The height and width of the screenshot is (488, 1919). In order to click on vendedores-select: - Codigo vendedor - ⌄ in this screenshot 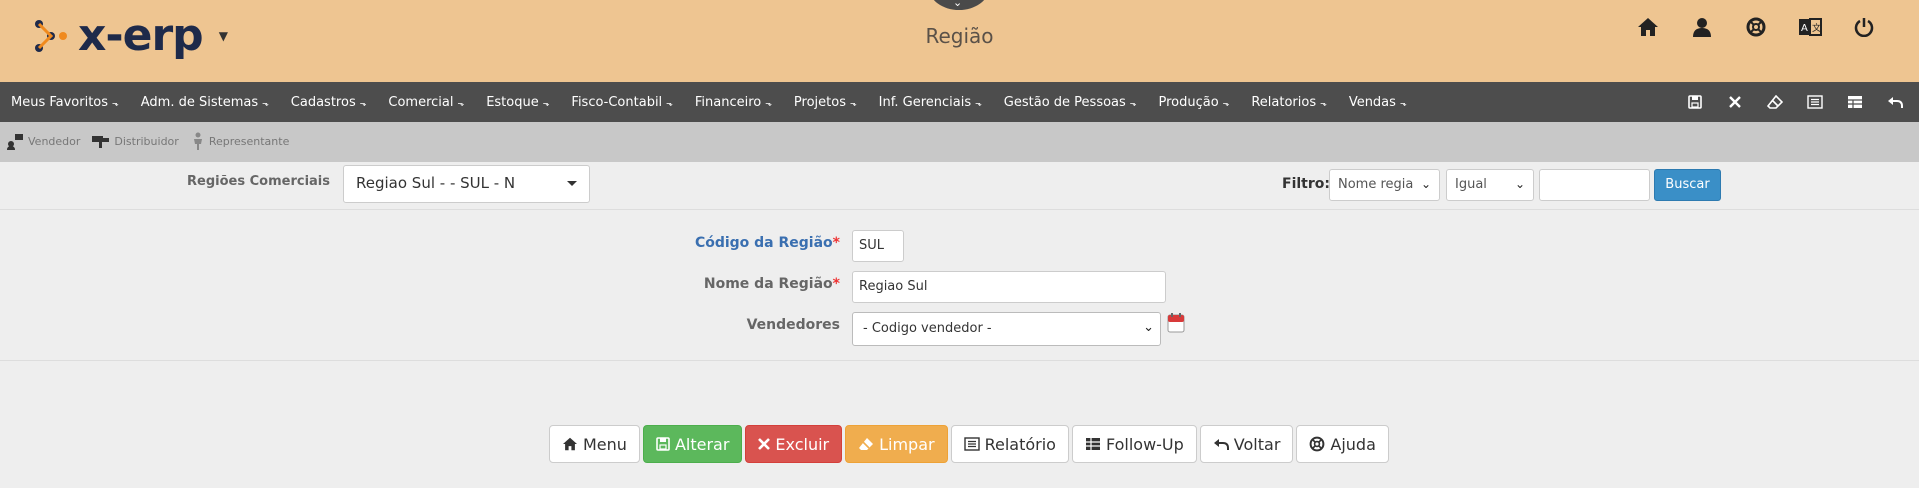, I will do `click(1006, 329)`.